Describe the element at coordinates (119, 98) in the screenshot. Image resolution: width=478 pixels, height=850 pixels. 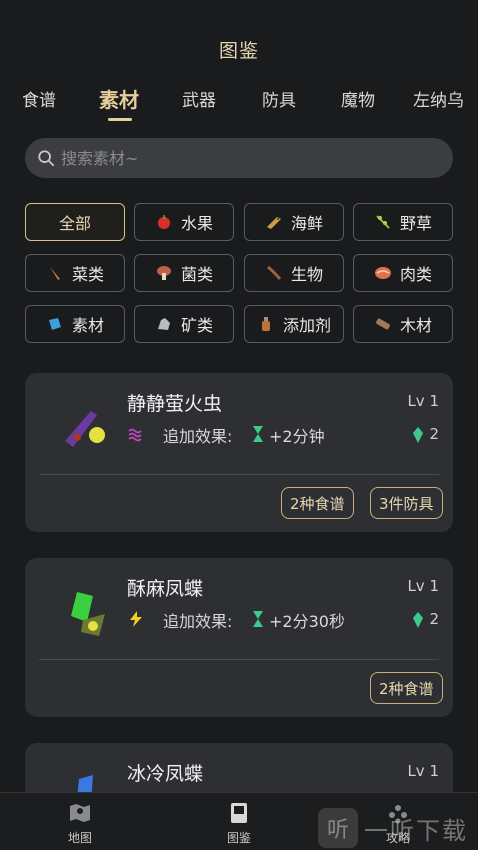
I see `tab-materials: 素材` at that location.